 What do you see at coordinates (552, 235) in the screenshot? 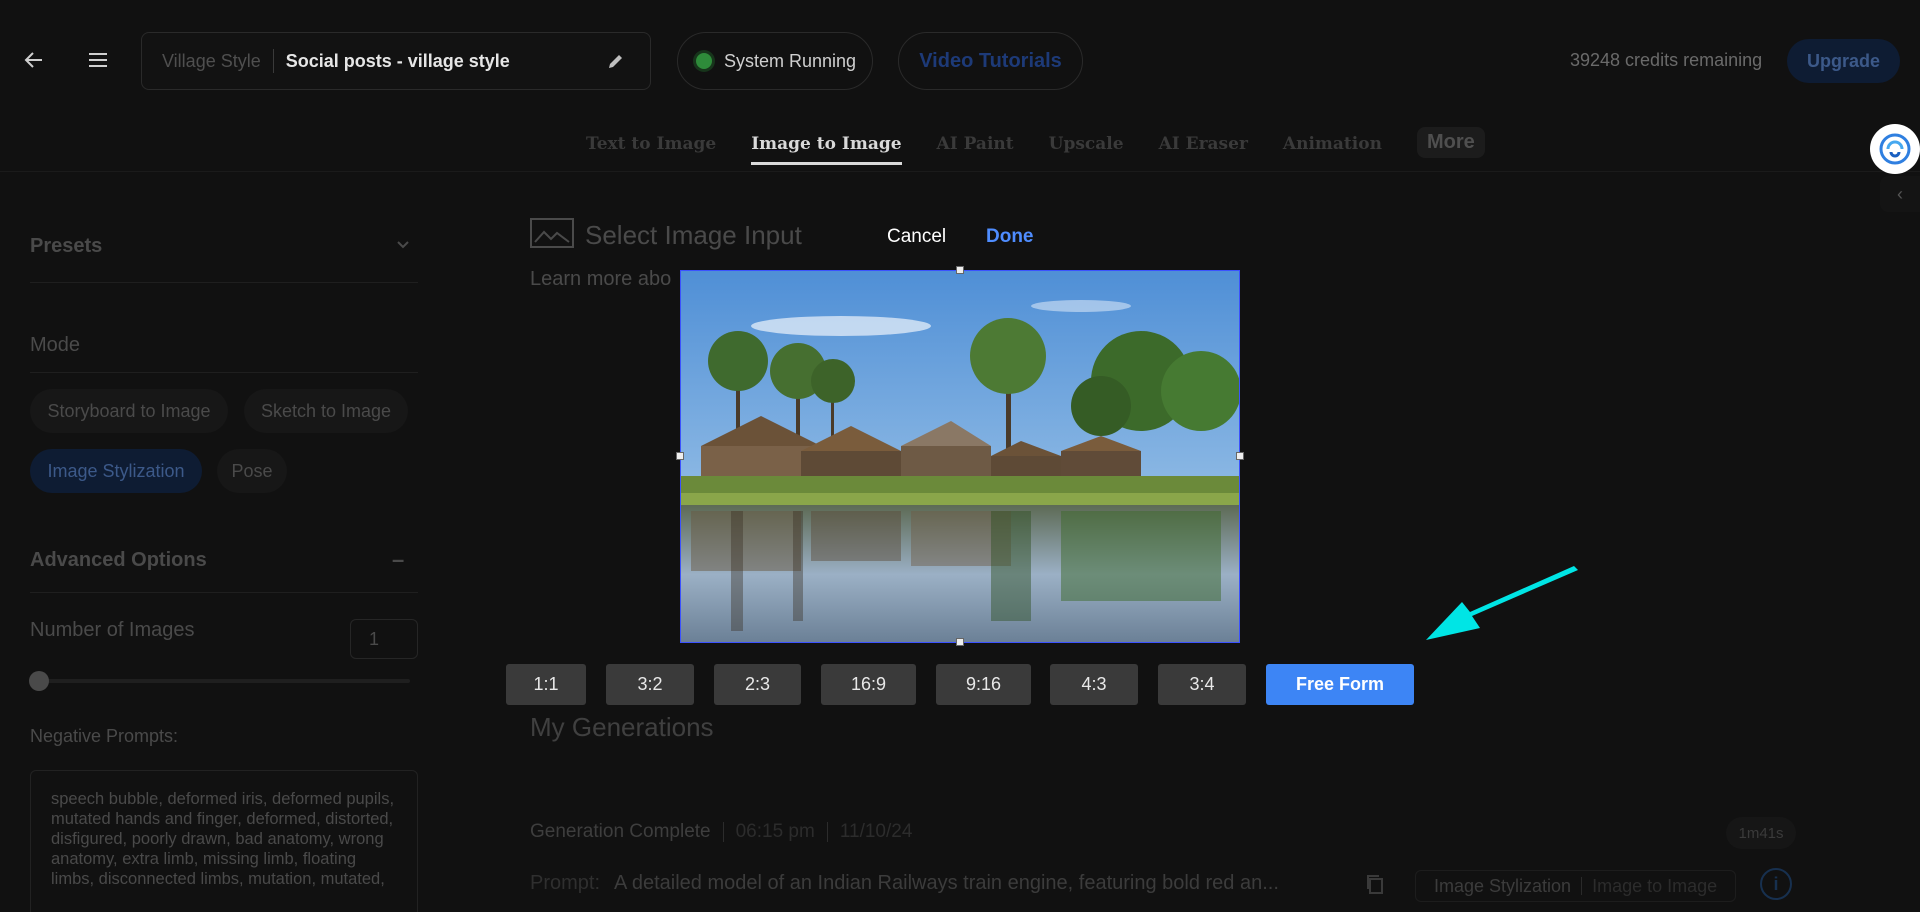
I see `image-input-icon` at bounding box center [552, 235].